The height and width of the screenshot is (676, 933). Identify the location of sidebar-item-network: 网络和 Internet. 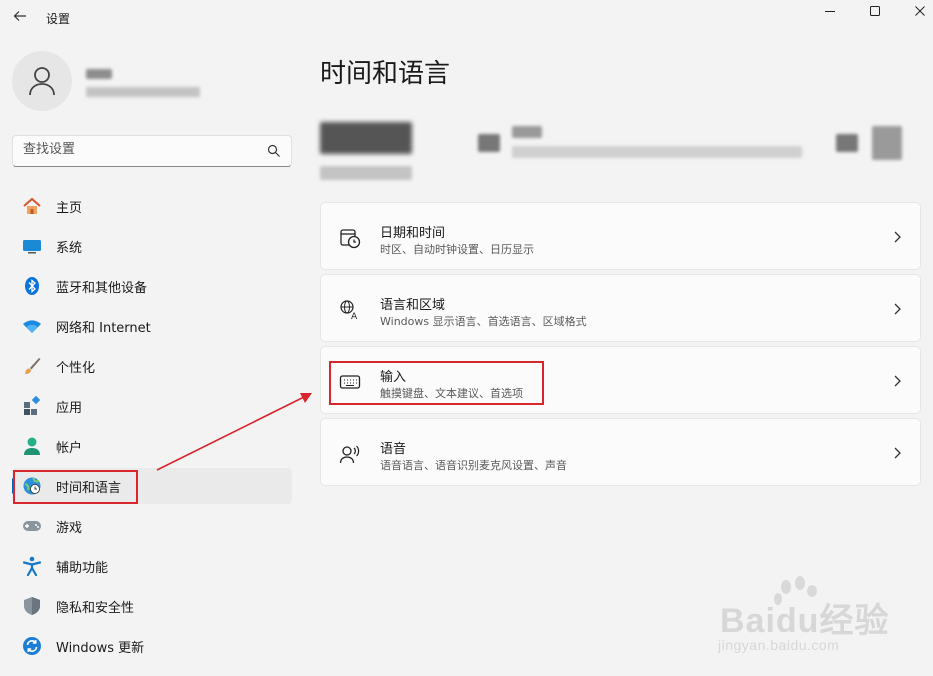
(152, 326).